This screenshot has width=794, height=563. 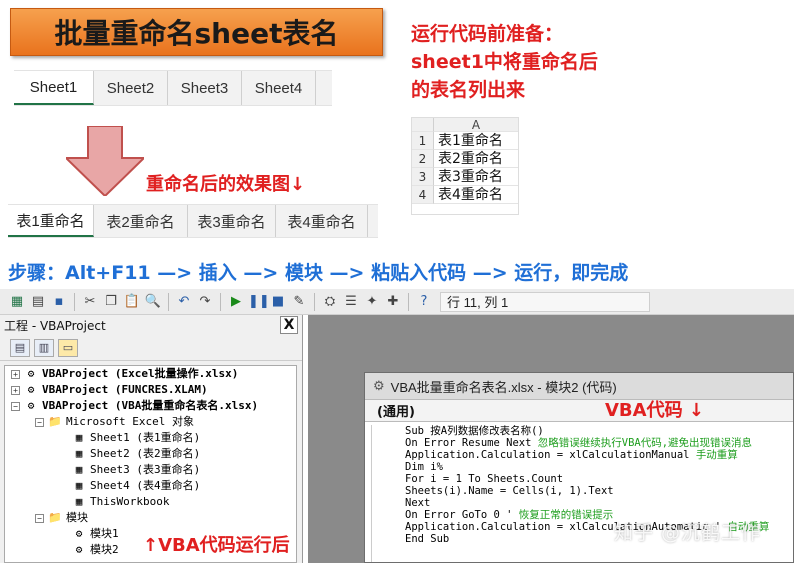 What do you see at coordinates (351, 302) in the screenshot?
I see `properties-icon: ☰` at bounding box center [351, 302].